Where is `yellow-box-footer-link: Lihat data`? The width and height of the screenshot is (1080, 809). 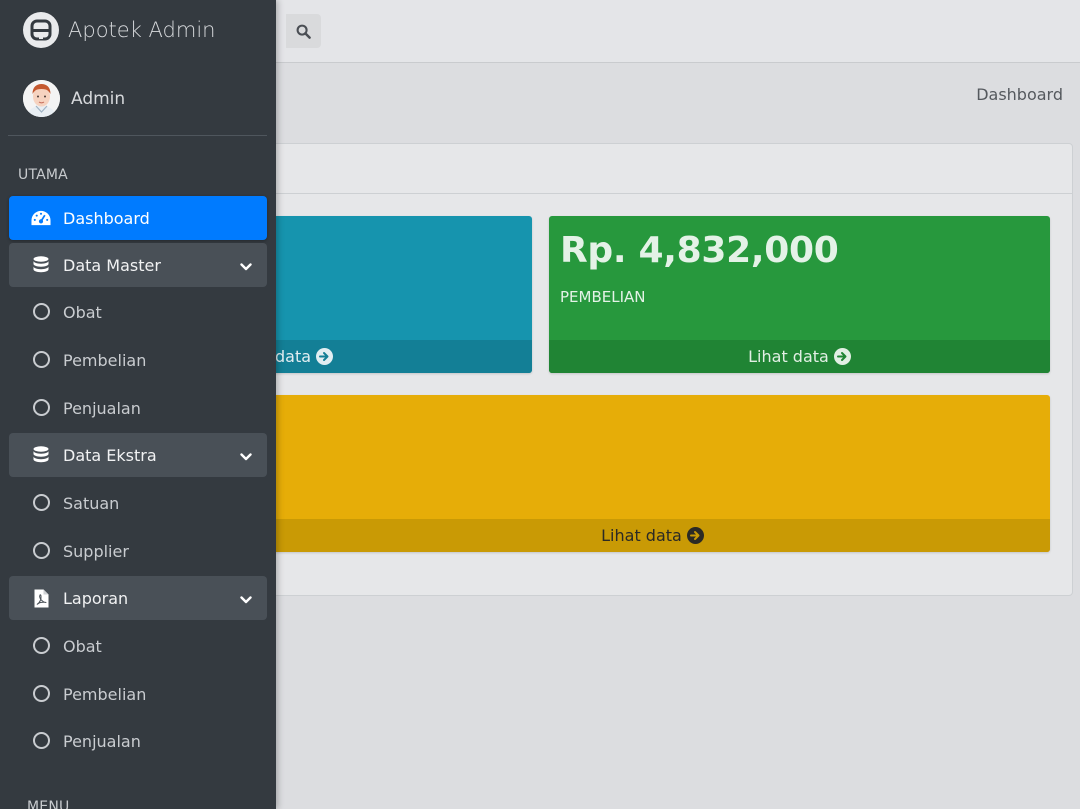
yellow-box-footer-link: Lihat data is located at coordinates (652, 535).